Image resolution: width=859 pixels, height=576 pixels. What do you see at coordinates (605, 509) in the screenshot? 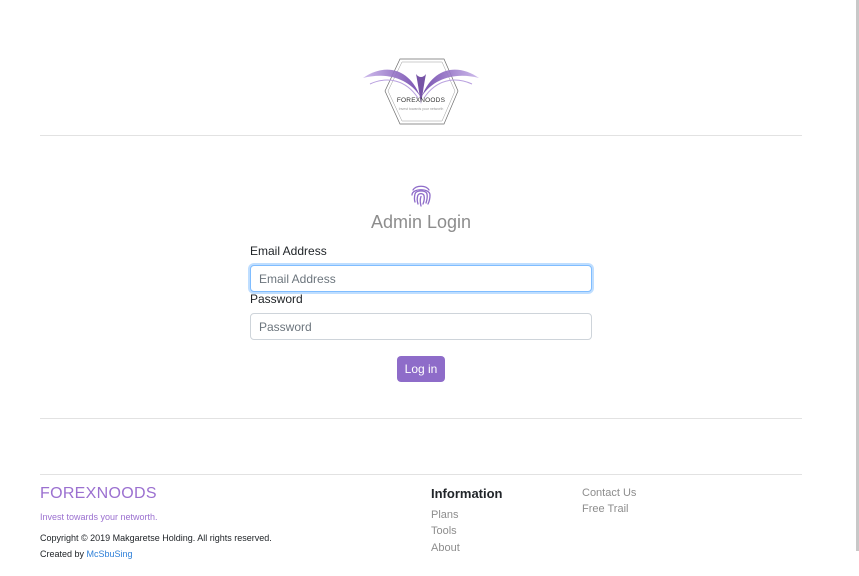
I see `free-trial-link: Free Trail` at bounding box center [605, 509].